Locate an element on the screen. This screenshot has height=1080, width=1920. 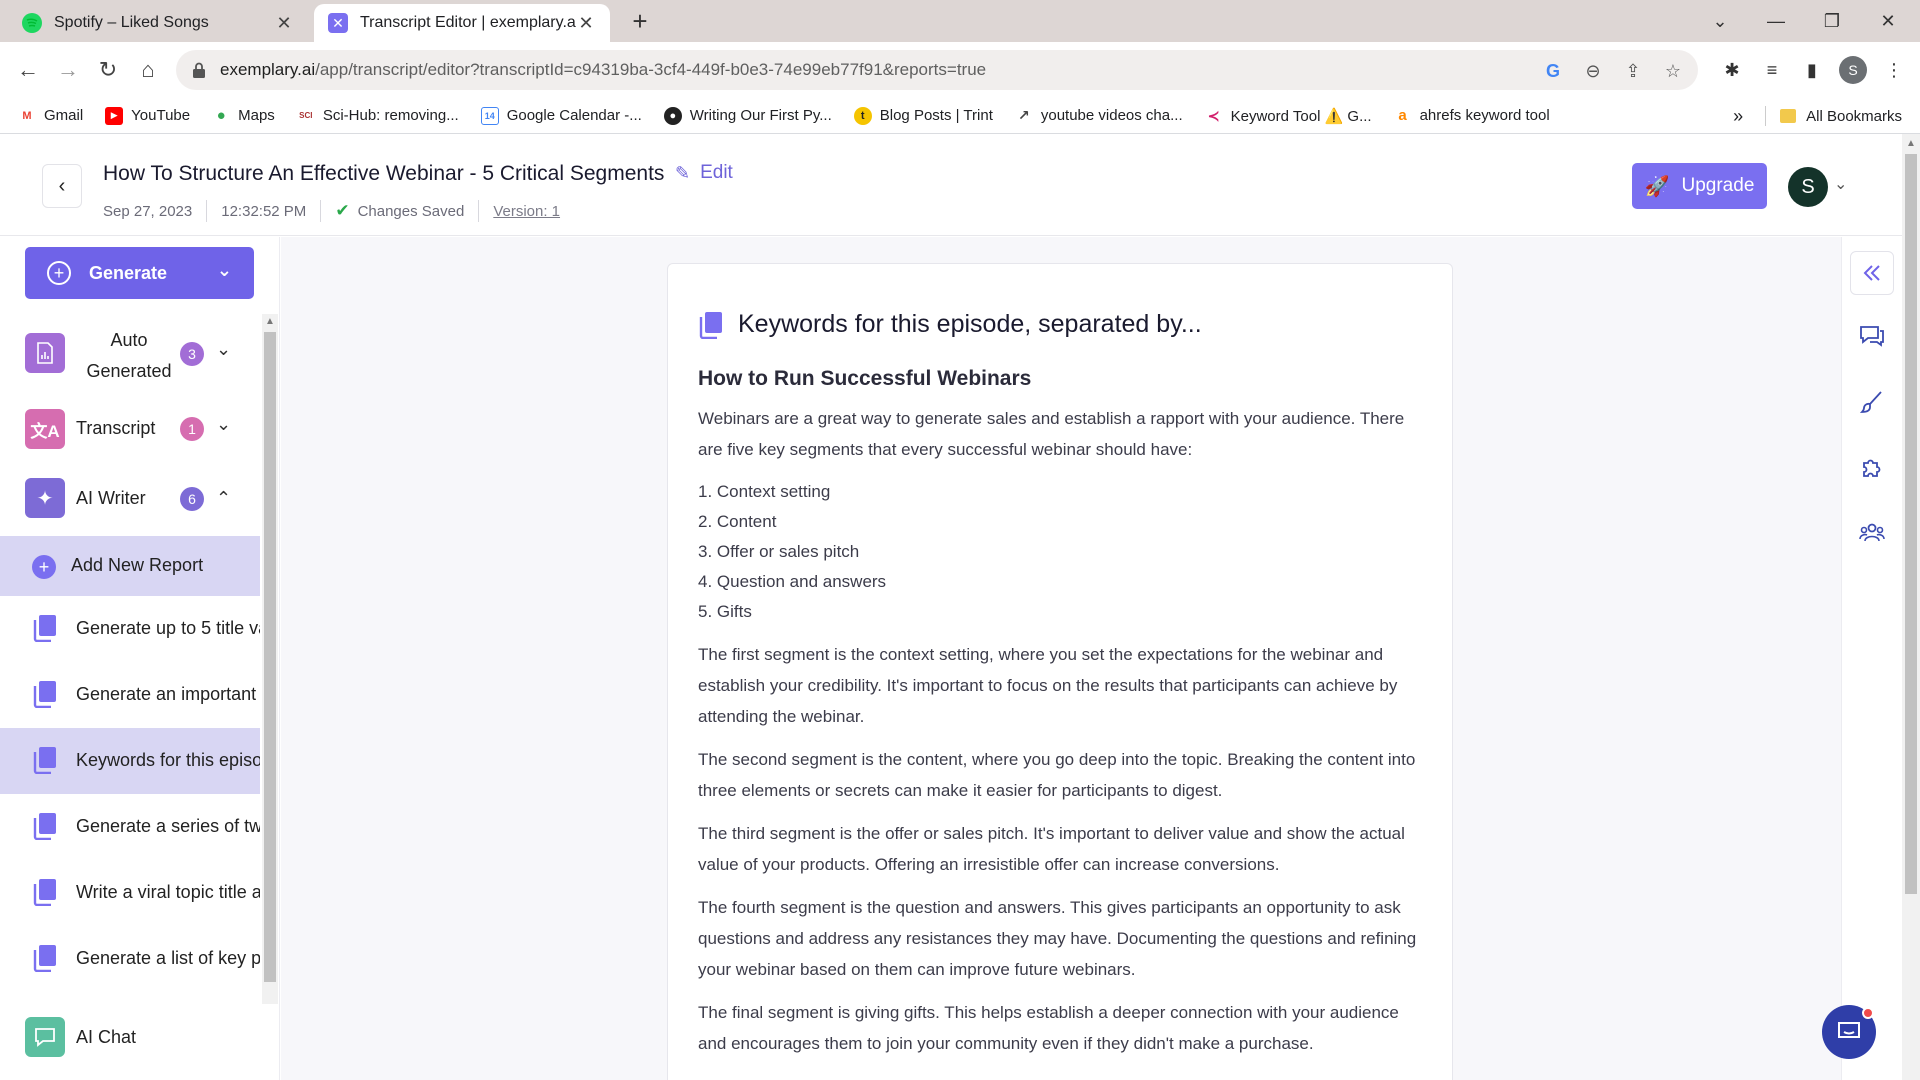
browser-profile-avatar: S is located at coordinates (1853, 70).